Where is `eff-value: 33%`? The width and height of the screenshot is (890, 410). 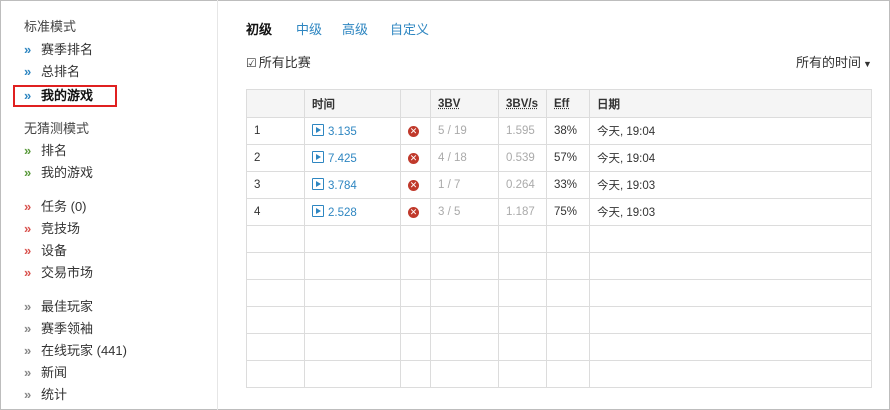 eff-value: 33% is located at coordinates (568, 185).